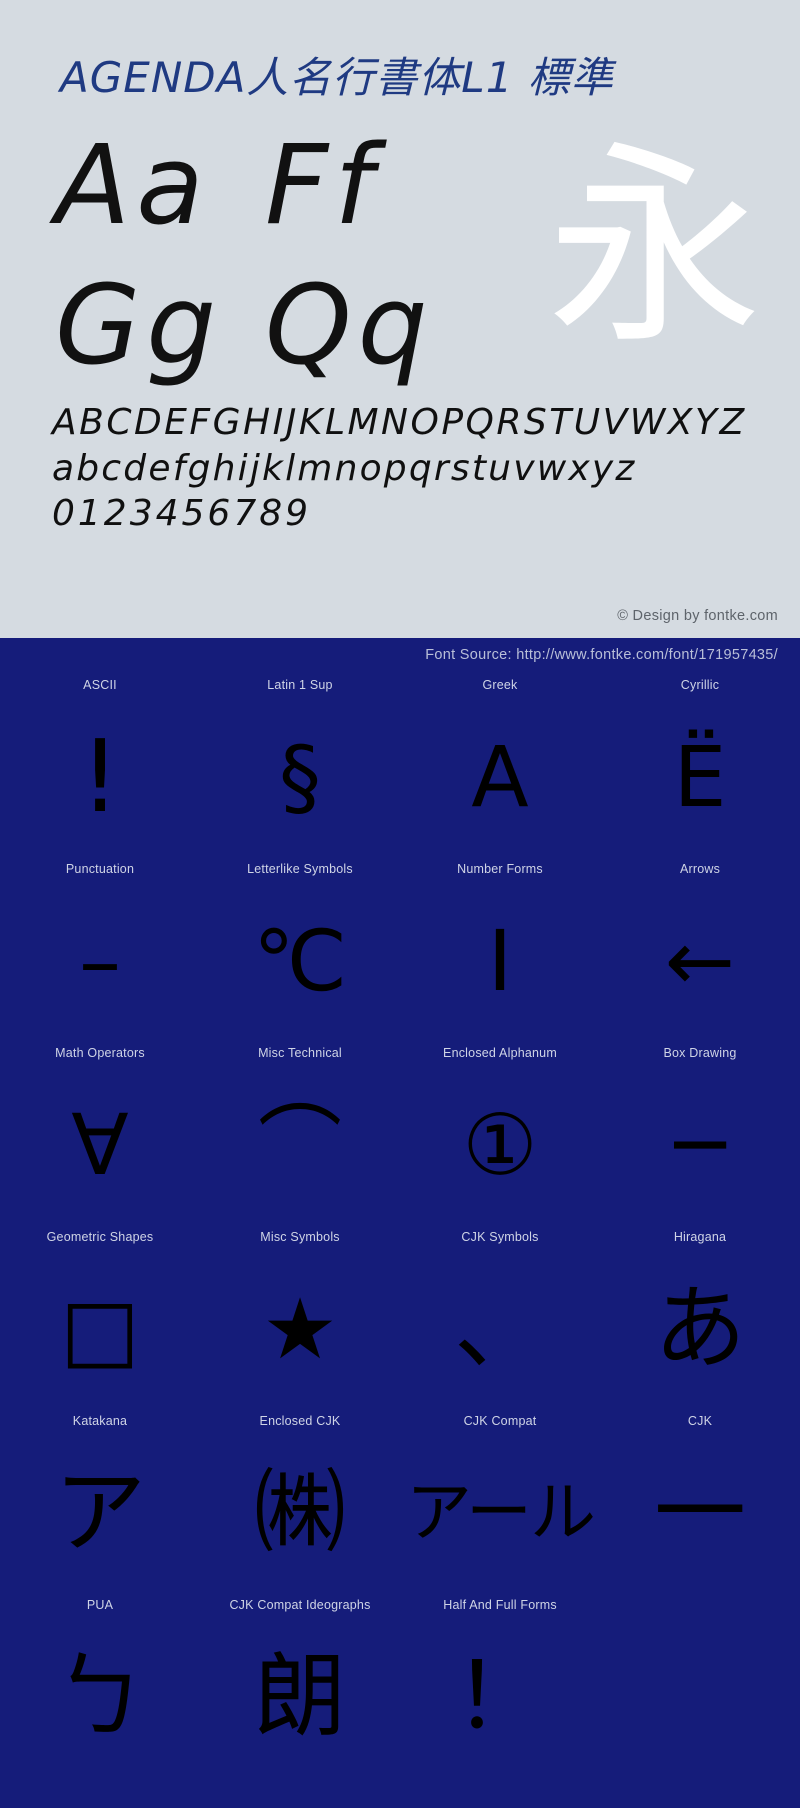 This screenshot has height=1808, width=800. I want to click on unicode-block-cell-punctuation: Punctuation –, so click(100, 948).